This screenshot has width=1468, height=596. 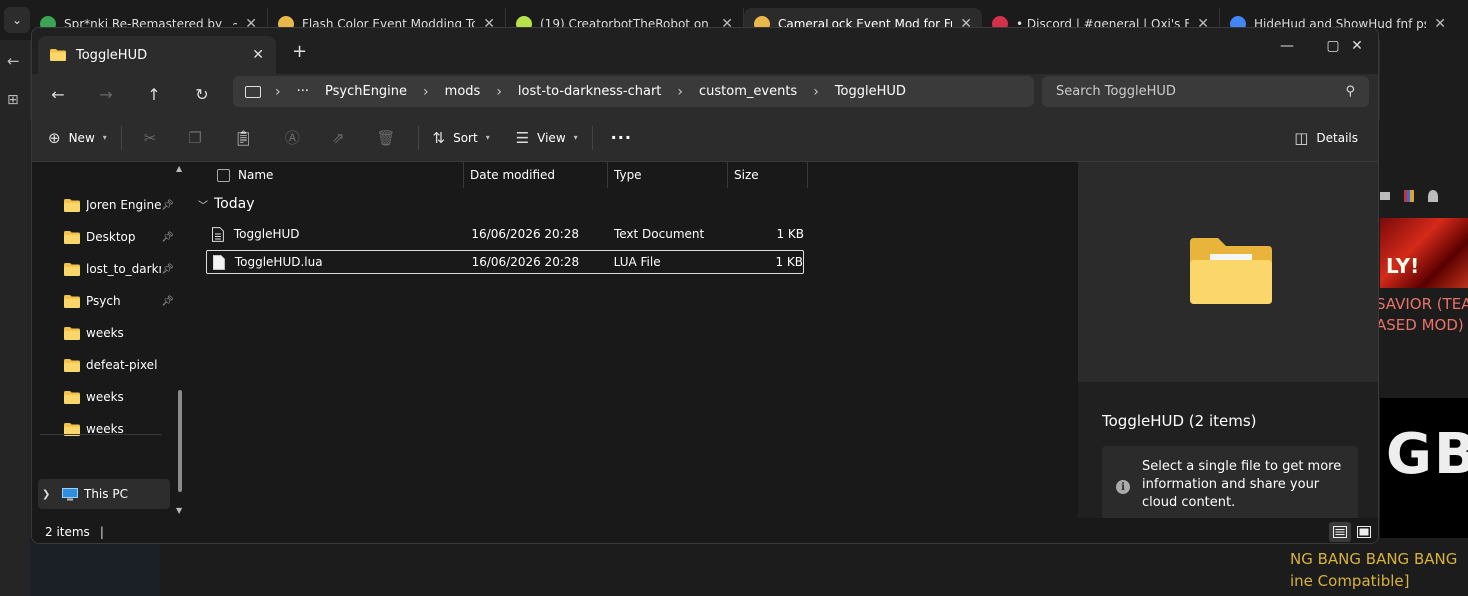 I want to click on details-button: ◫ Details, so click(x=1326, y=138).